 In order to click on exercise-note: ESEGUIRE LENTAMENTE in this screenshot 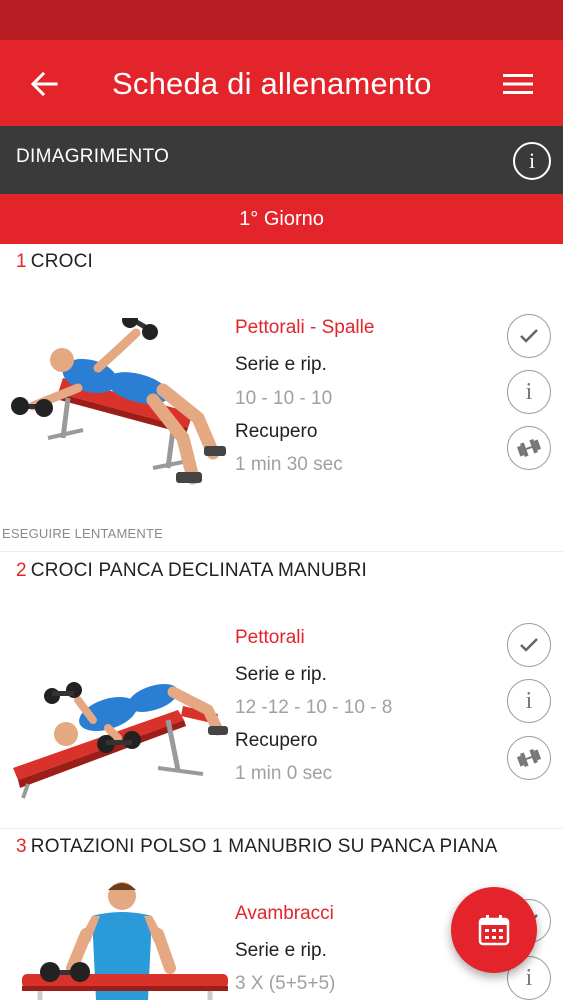, I will do `click(83, 533)`.